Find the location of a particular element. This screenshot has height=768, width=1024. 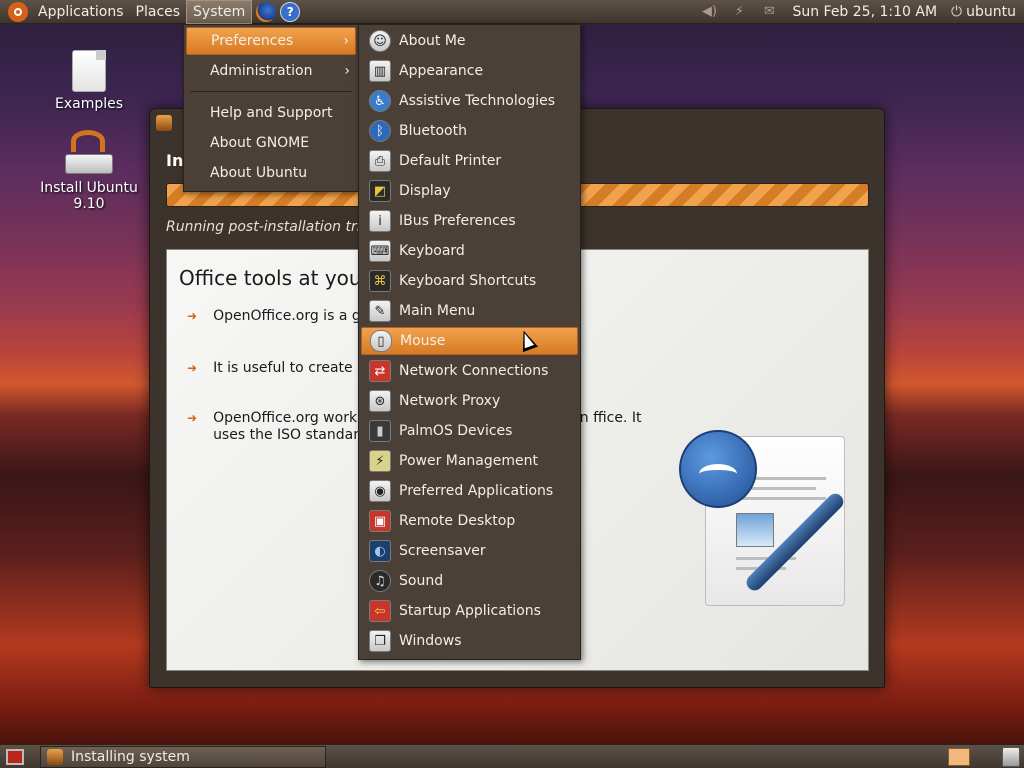

menu-item-preferences: Preferences › is located at coordinates (271, 41).